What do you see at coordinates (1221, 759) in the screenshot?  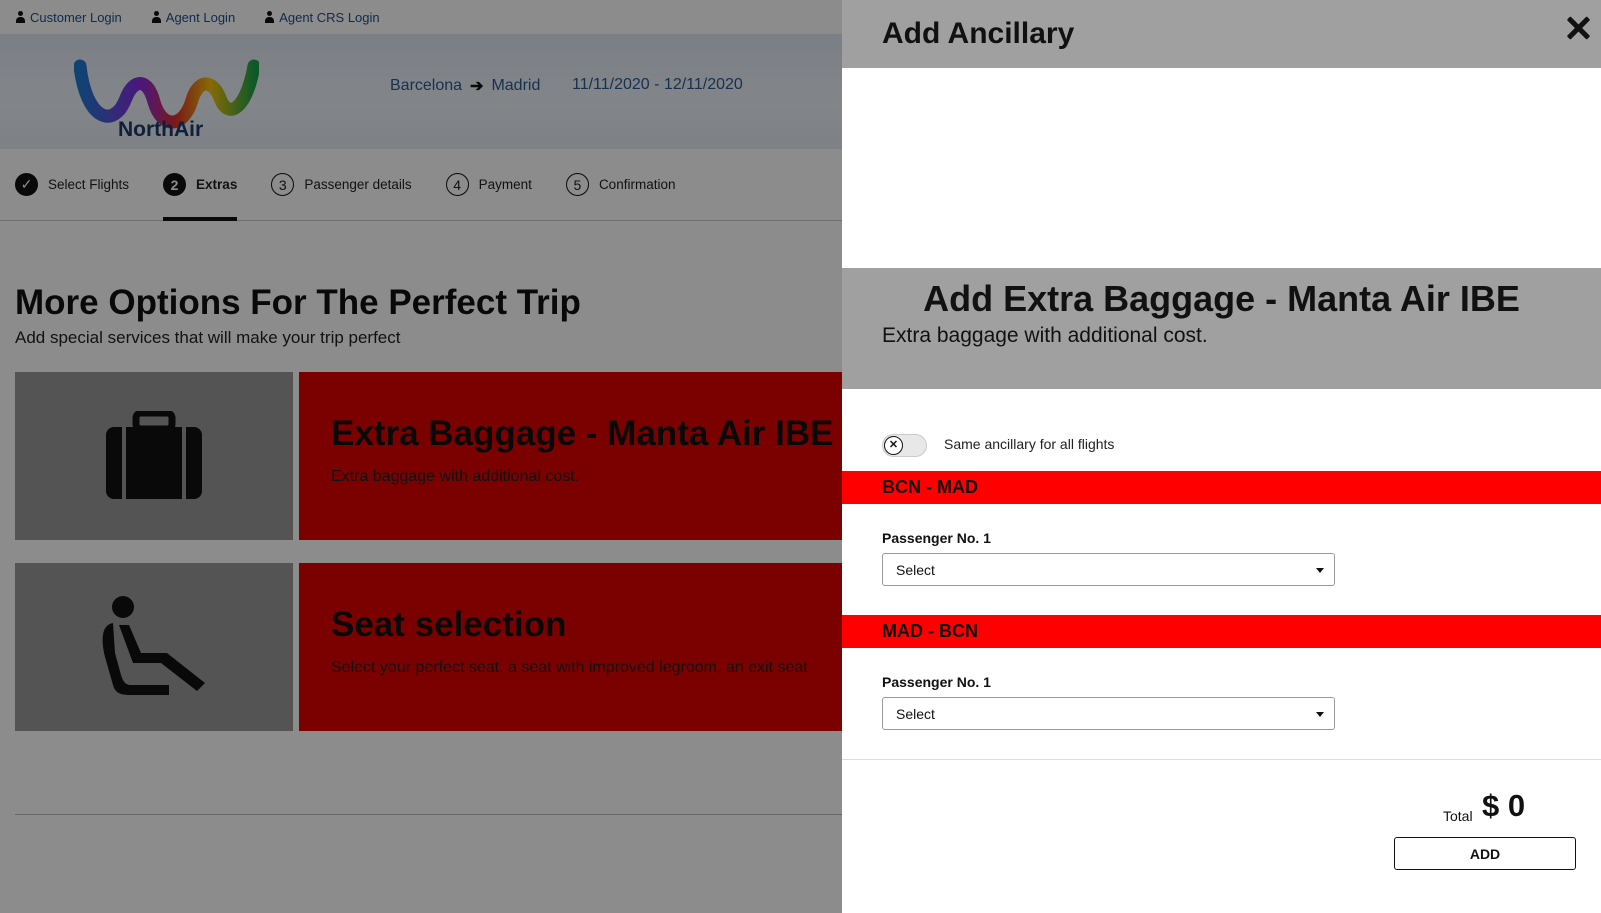 I see `divider` at bounding box center [1221, 759].